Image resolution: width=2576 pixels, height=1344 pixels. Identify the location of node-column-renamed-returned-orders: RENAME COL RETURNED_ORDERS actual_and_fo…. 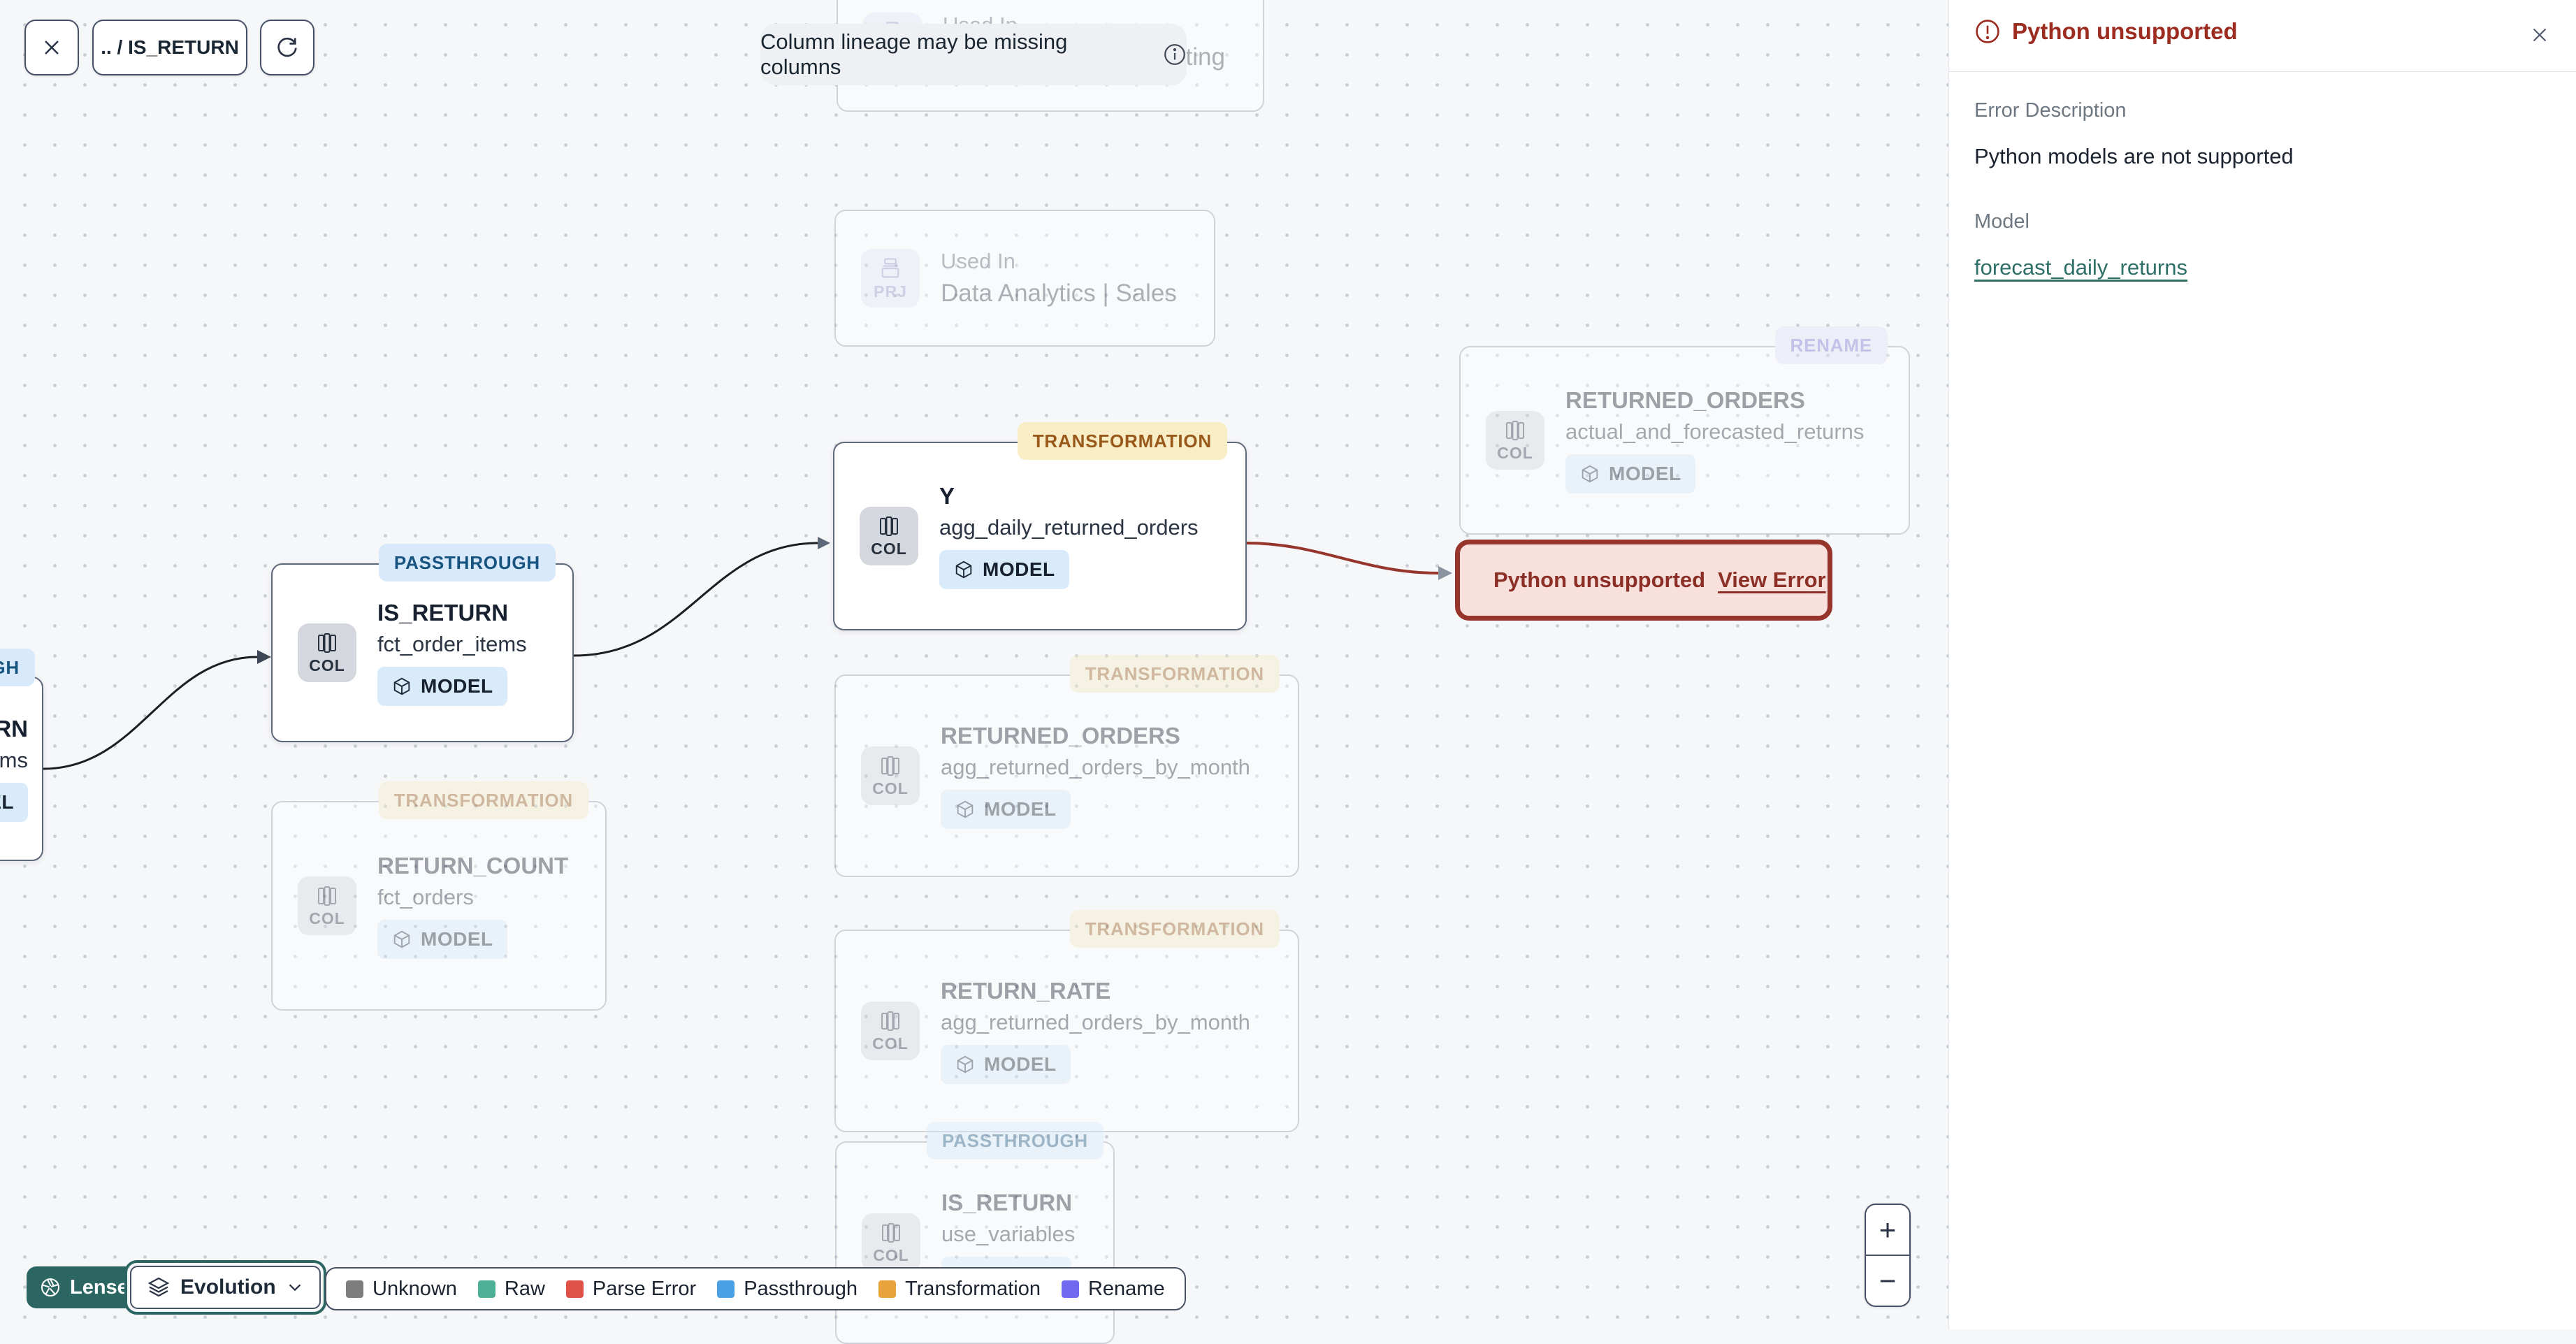
(1684, 430).